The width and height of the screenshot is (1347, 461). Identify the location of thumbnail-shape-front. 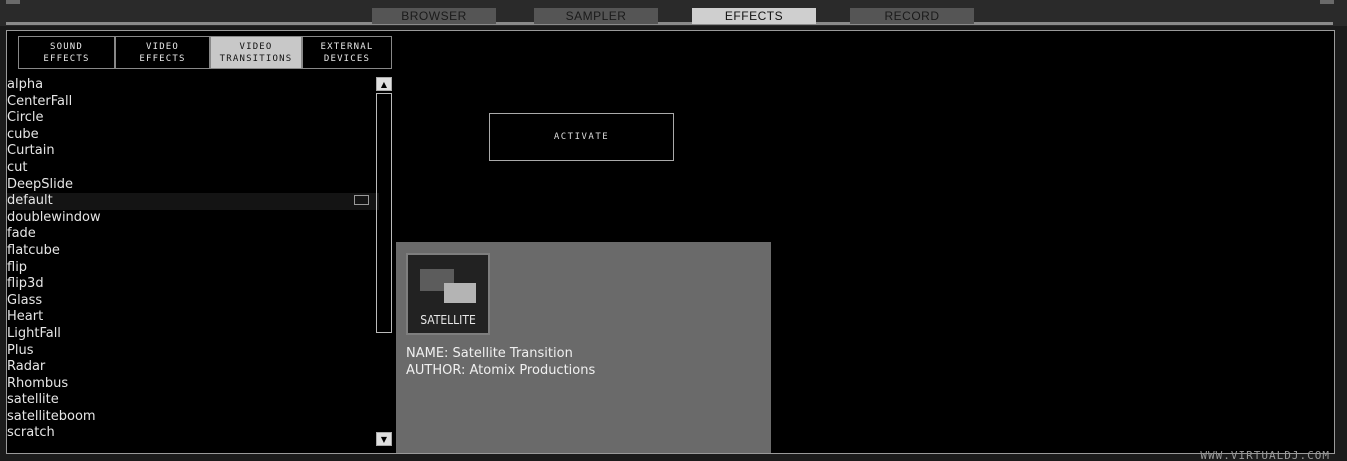
(460, 293).